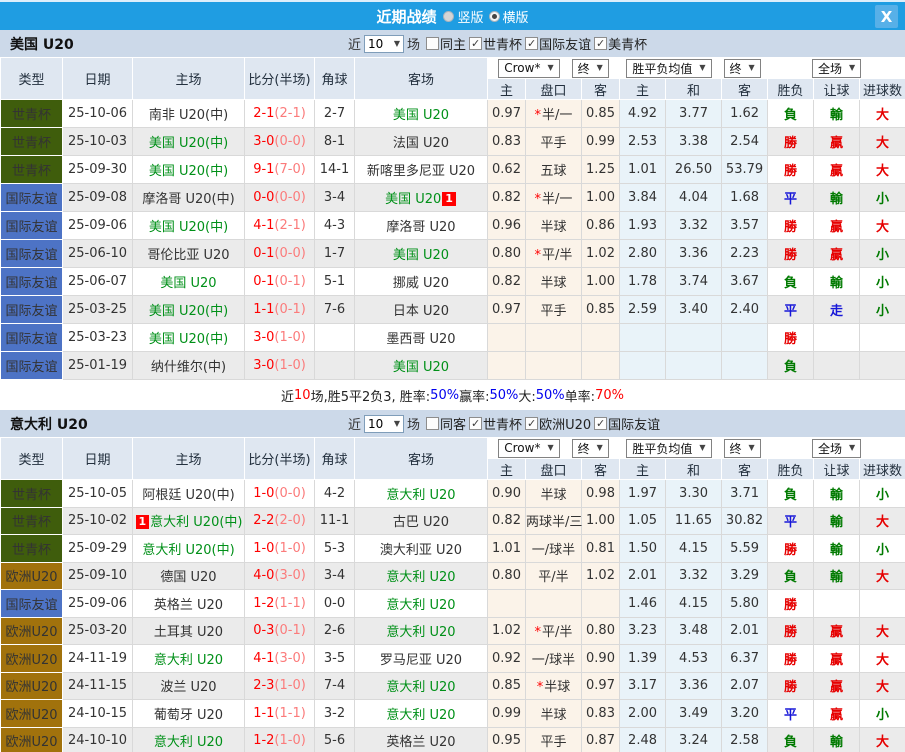 Image resolution: width=905 pixels, height=752 pixels. What do you see at coordinates (694, 113) in the screenshot?
I see `avg-draw-odds: 3.77` at bounding box center [694, 113].